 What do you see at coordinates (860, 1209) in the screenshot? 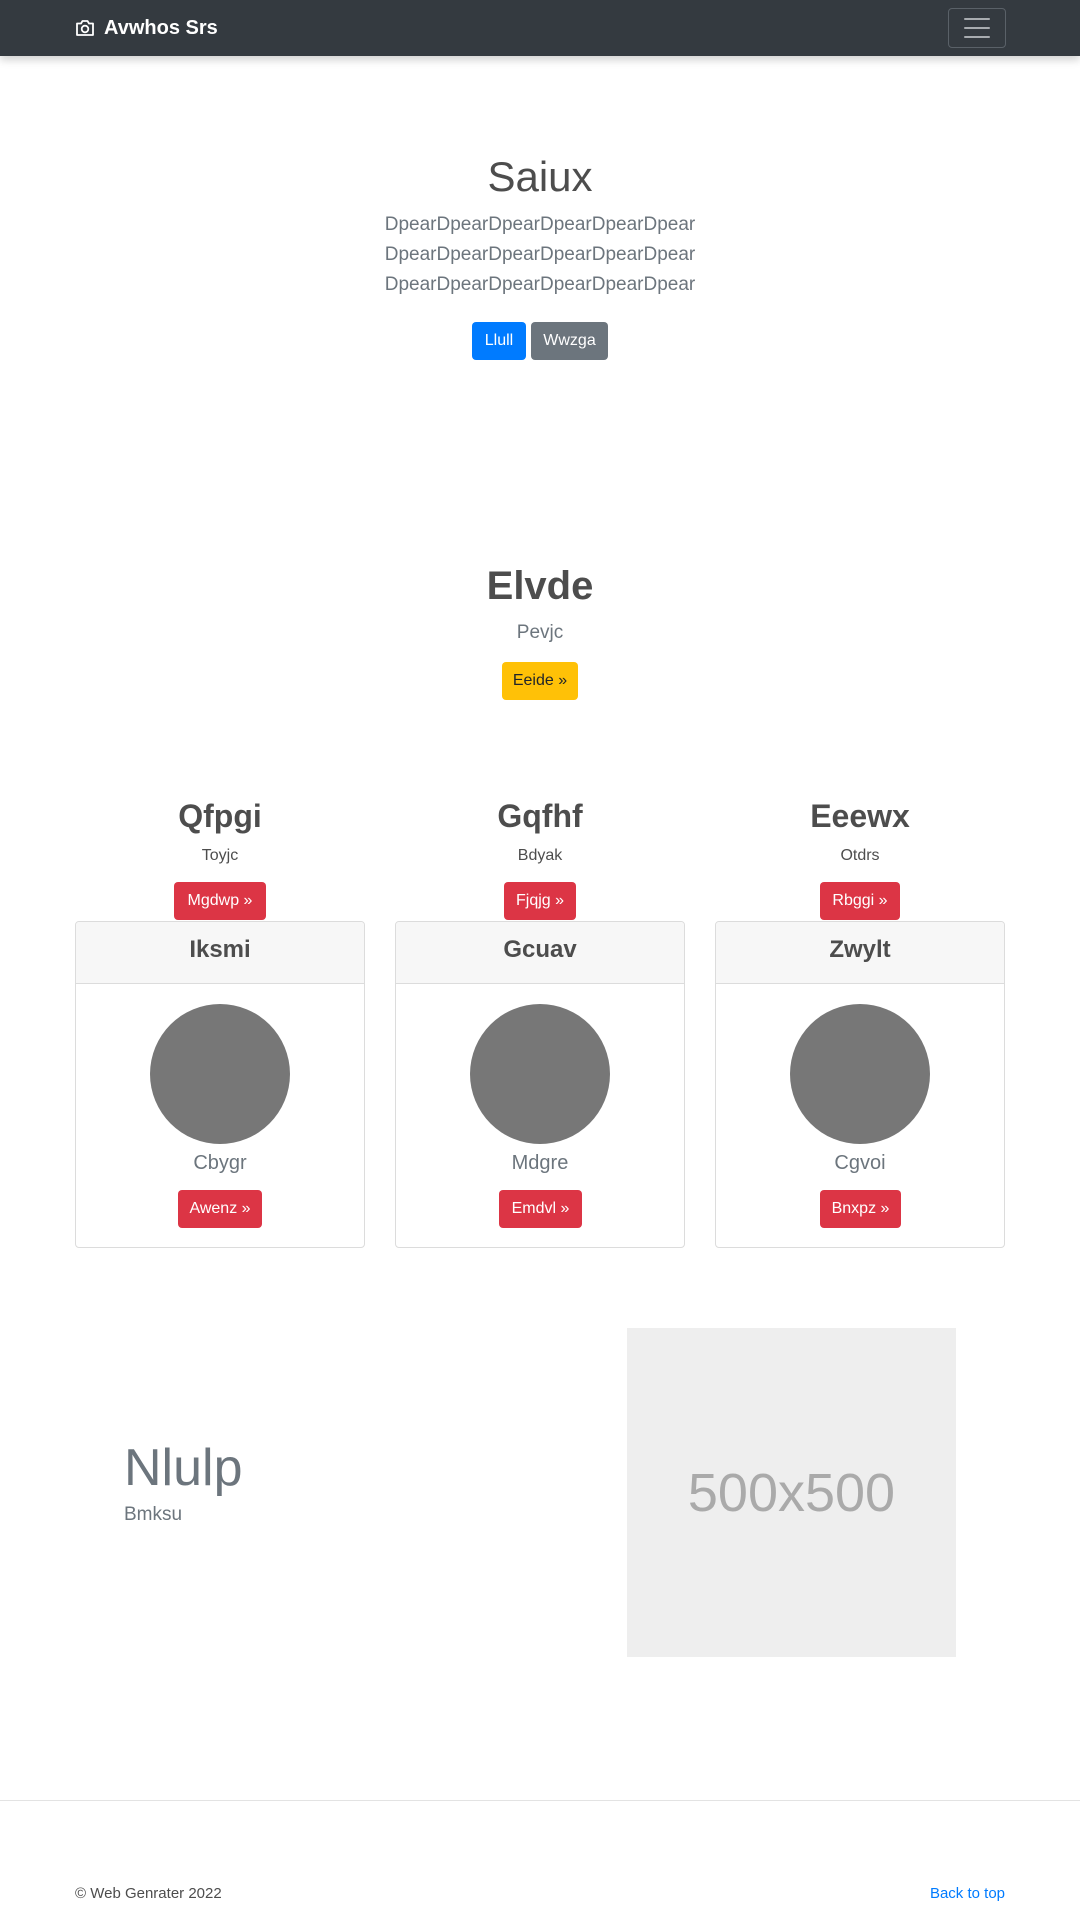
I see `card-button: Bnxpz »` at bounding box center [860, 1209].